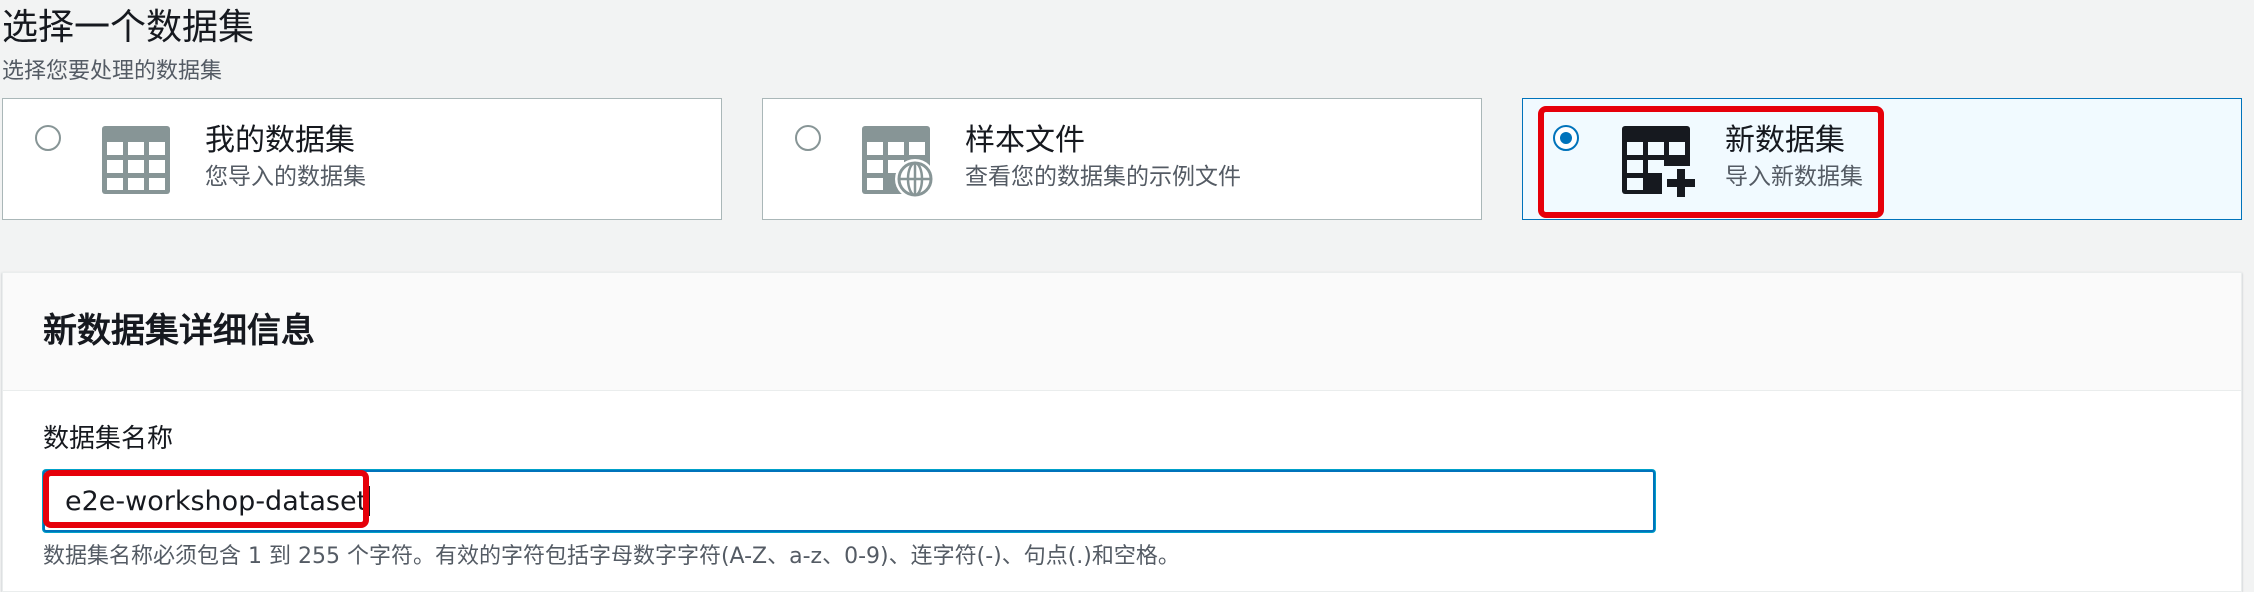  What do you see at coordinates (280, 140) in the screenshot?
I see `dataset-option-title: 我的数据集` at bounding box center [280, 140].